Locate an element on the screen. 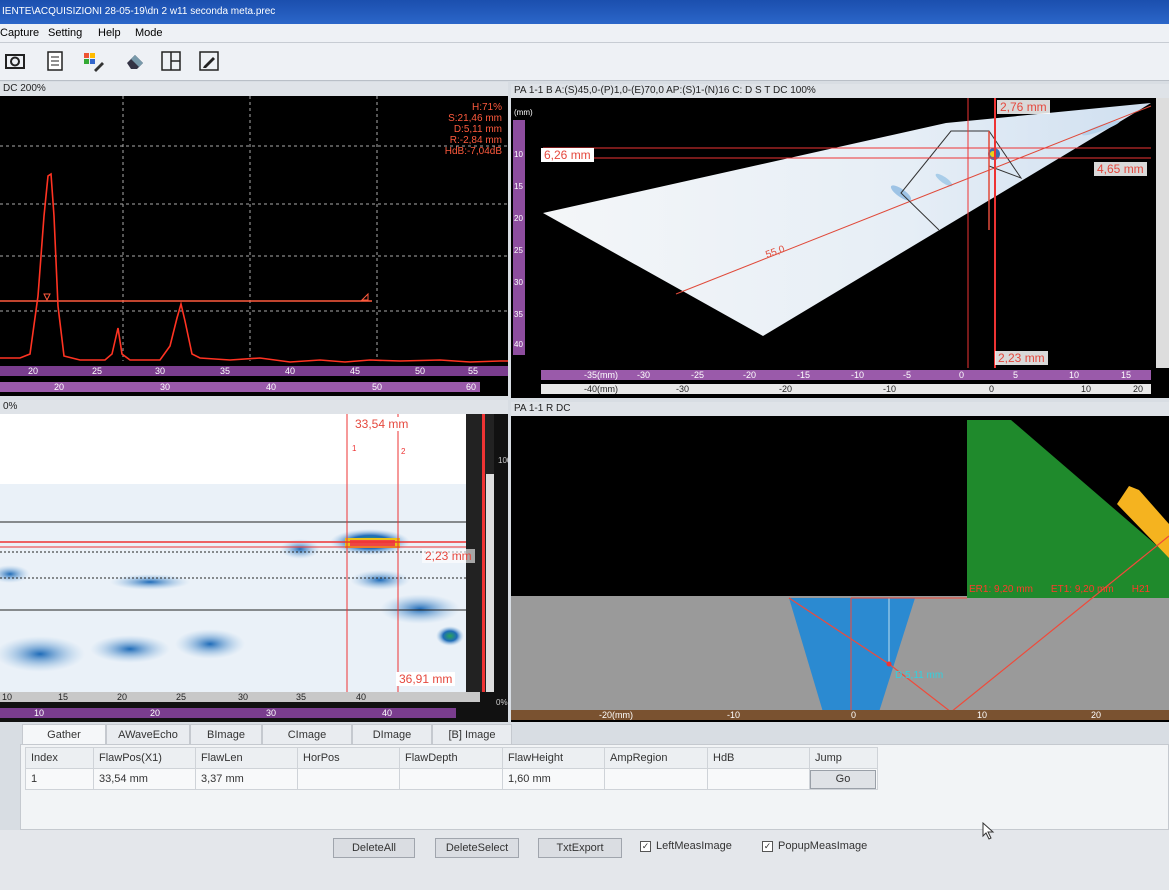 The image size is (1169, 890). col-jump: Jump is located at coordinates (843, 758).